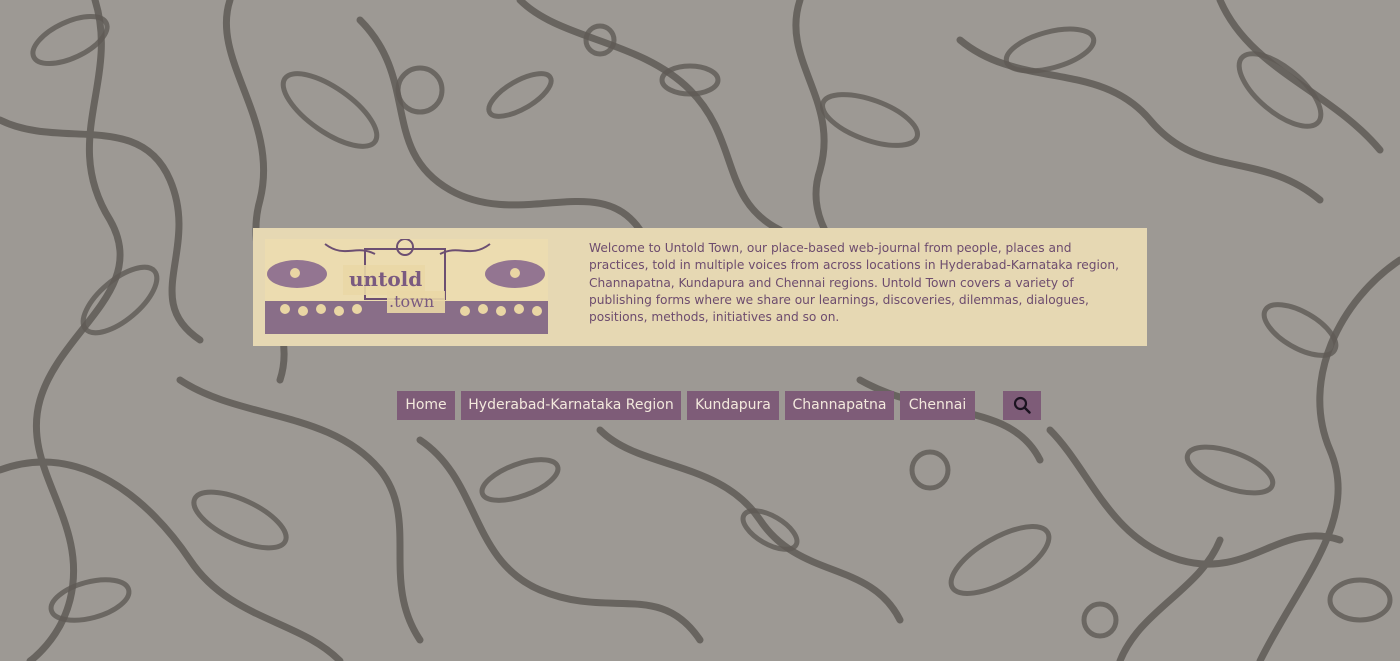 Image resolution: width=1400 pixels, height=661 pixels. Describe the element at coordinates (571, 405) in the screenshot. I see `nav-item-hyderabad-karnataka-region: Hyderabad-Karnataka Region` at that location.